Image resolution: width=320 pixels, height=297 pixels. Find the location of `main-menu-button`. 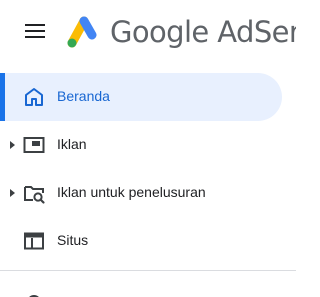

main-menu-button is located at coordinates (35, 31).